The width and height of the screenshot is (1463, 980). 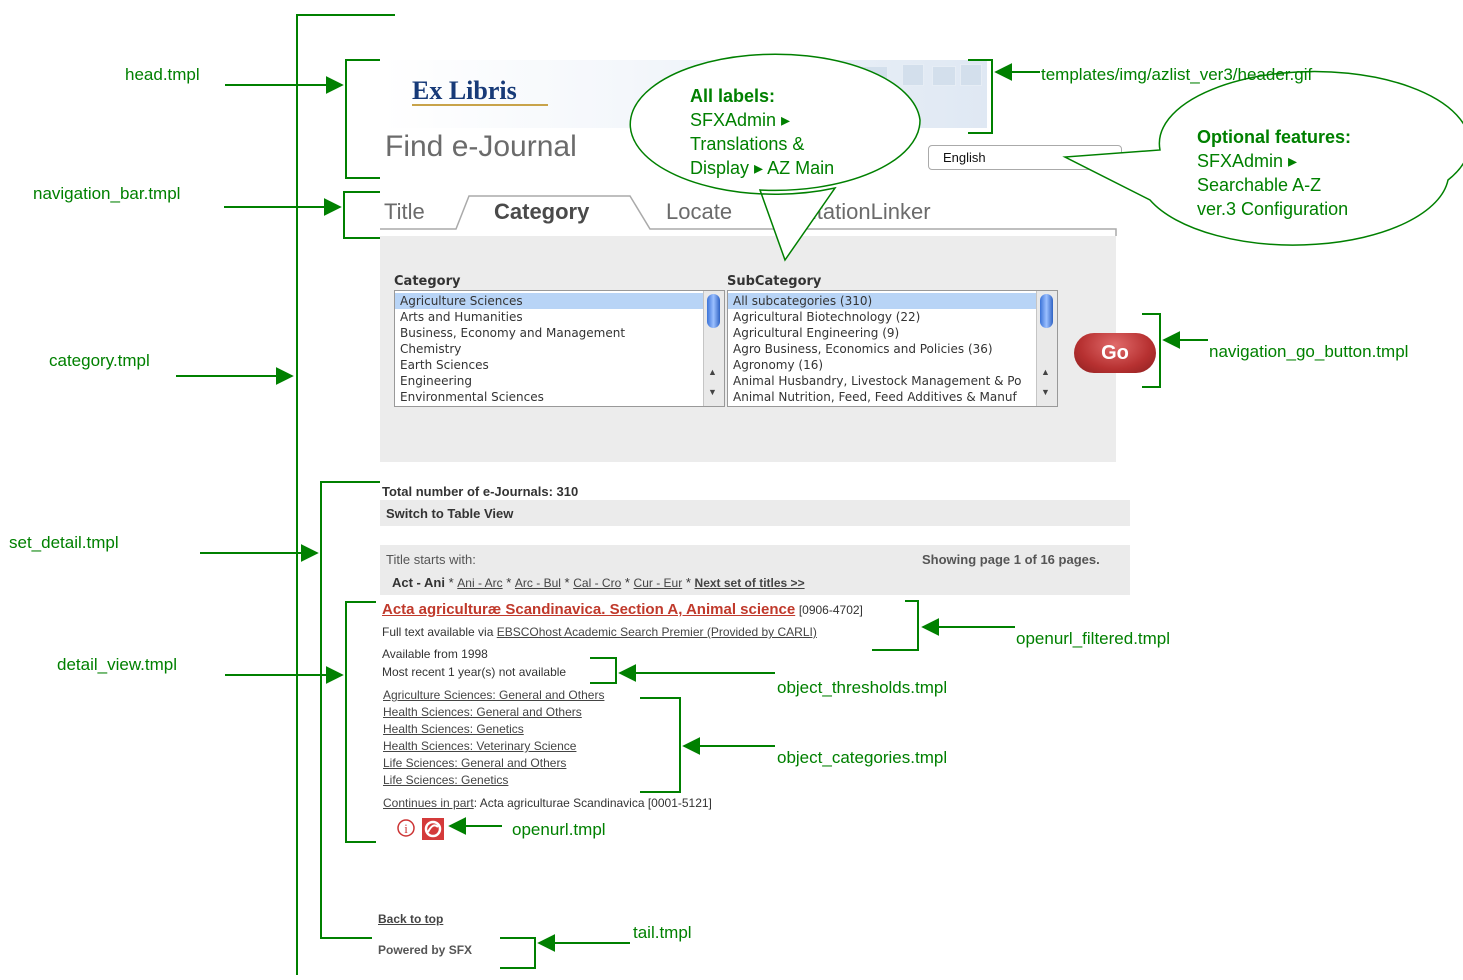 What do you see at coordinates (892, 317) in the screenshot?
I see `subcategory-option: Agricultural Biotechnology (22)` at bounding box center [892, 317].